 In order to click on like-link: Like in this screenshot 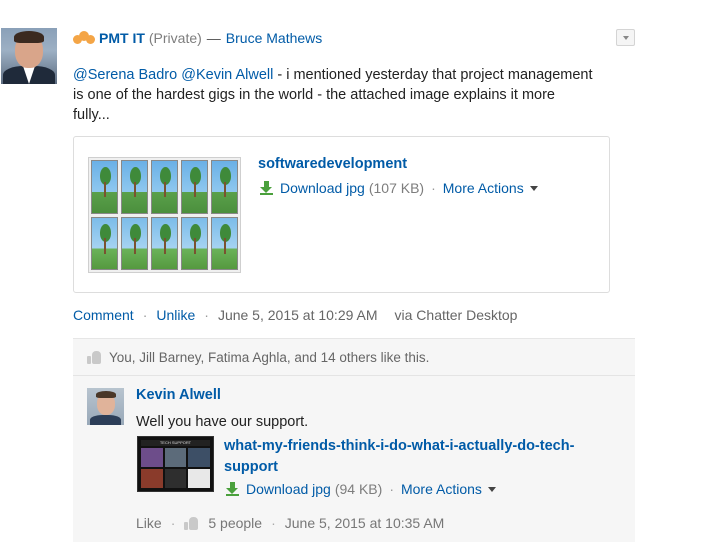, I will do `click(149, 523)`.